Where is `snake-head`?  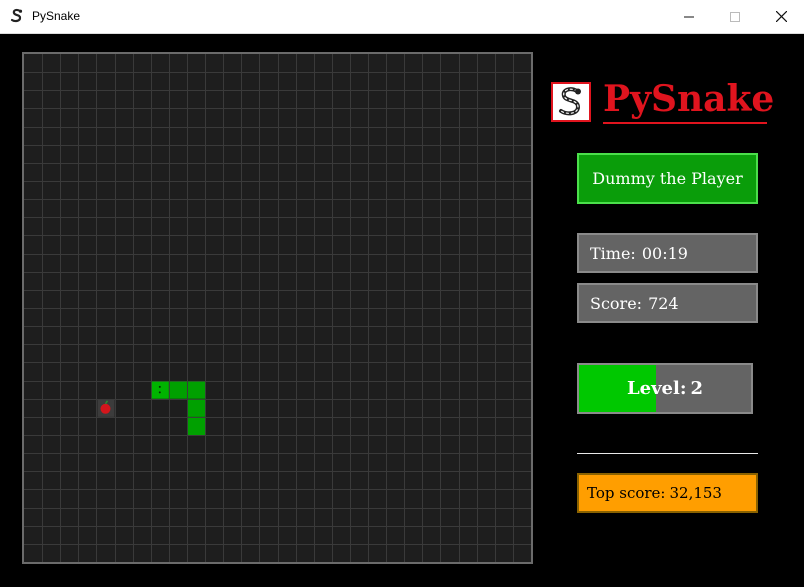 snake-head is located at coordinates (160, 390).